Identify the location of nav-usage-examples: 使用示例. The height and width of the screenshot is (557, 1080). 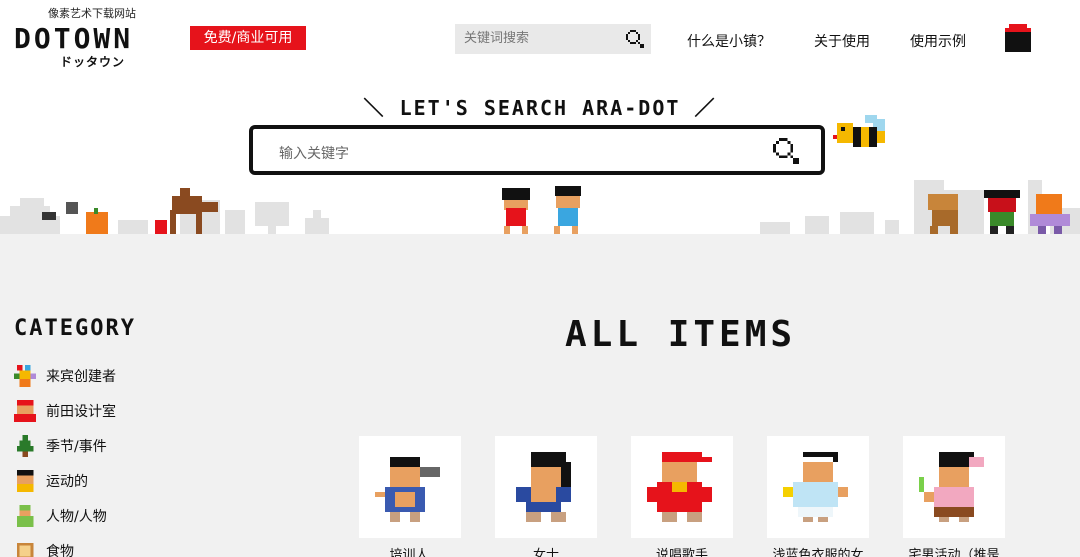
(938, 41).